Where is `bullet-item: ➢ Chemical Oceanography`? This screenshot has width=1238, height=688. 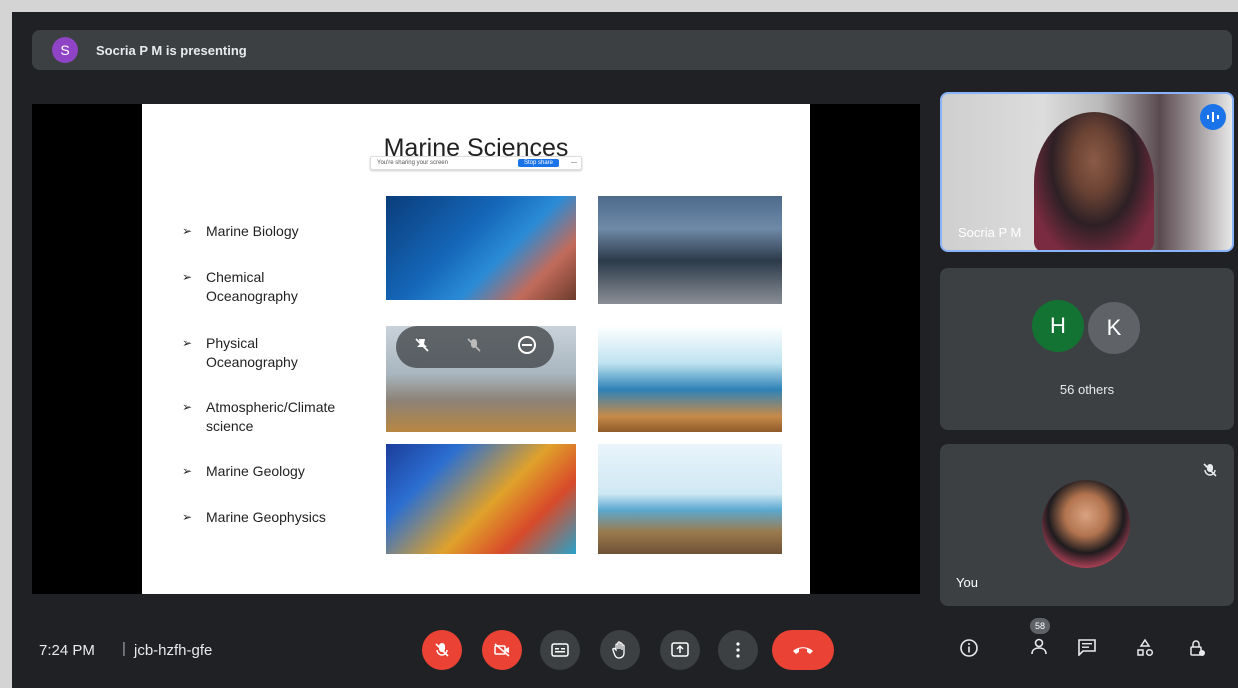
bullet-item: ➢ Chemical Oceanography is located at coordinates (240, 286).